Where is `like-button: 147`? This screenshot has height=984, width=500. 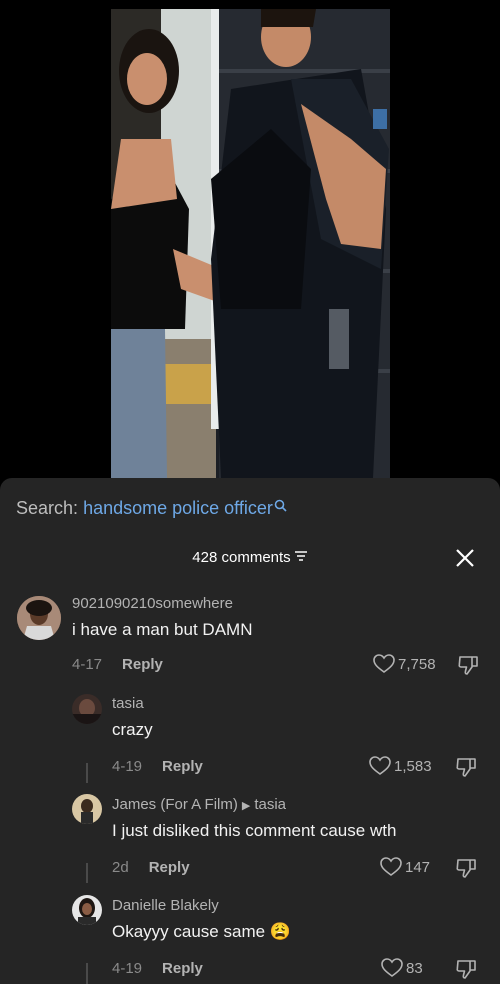
like-button: 147 is located at coordinates (405, 866).